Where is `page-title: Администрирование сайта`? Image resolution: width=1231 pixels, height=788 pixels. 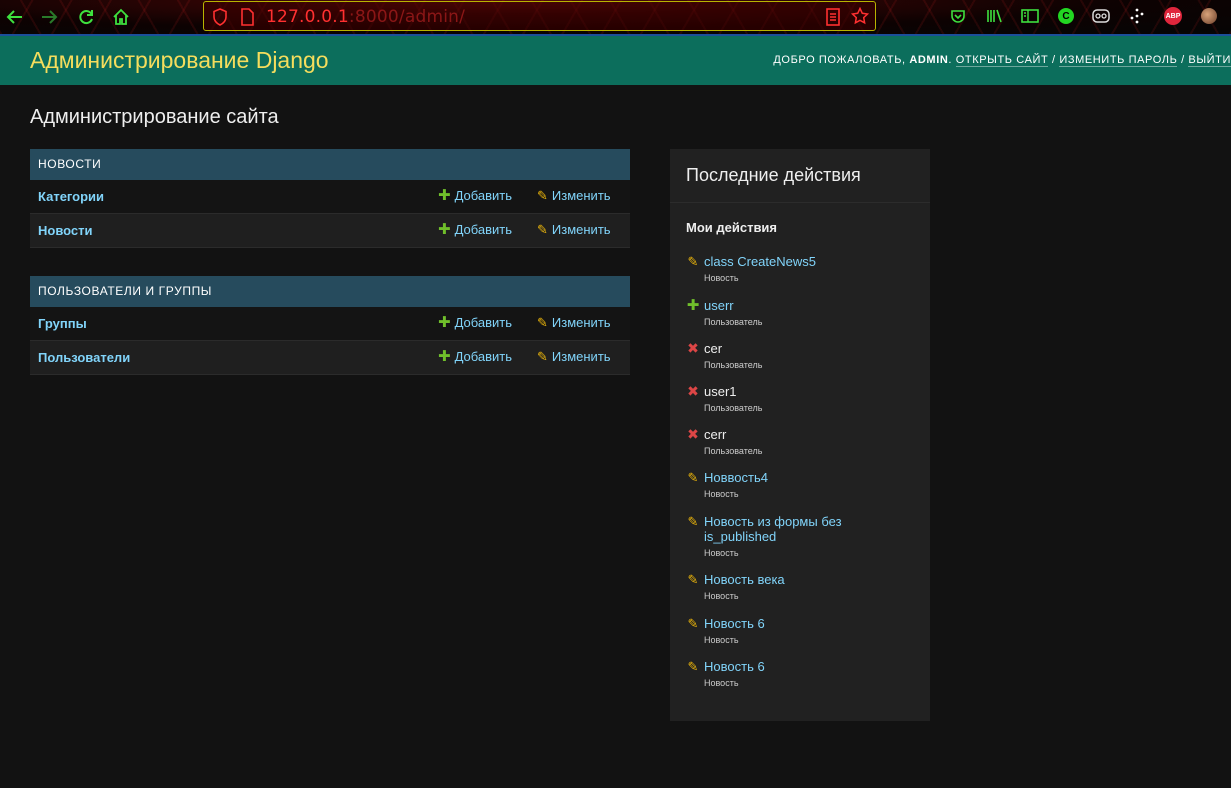
page-title: Администрирование сайта is located at coordinates (154, 117).